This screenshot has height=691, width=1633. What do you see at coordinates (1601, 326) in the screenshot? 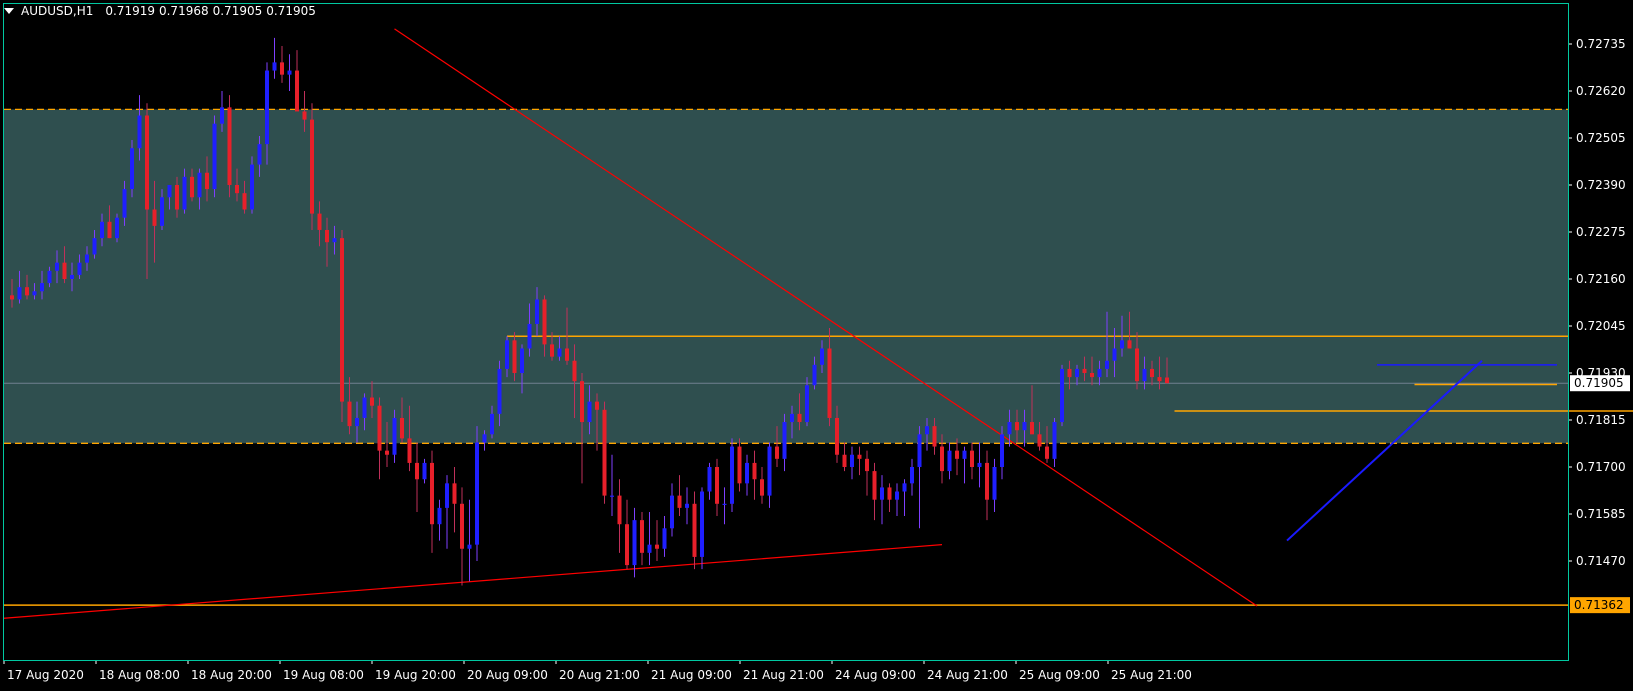
I see `price-tick-label: 0.72045` at bounding box center [1601, 326].